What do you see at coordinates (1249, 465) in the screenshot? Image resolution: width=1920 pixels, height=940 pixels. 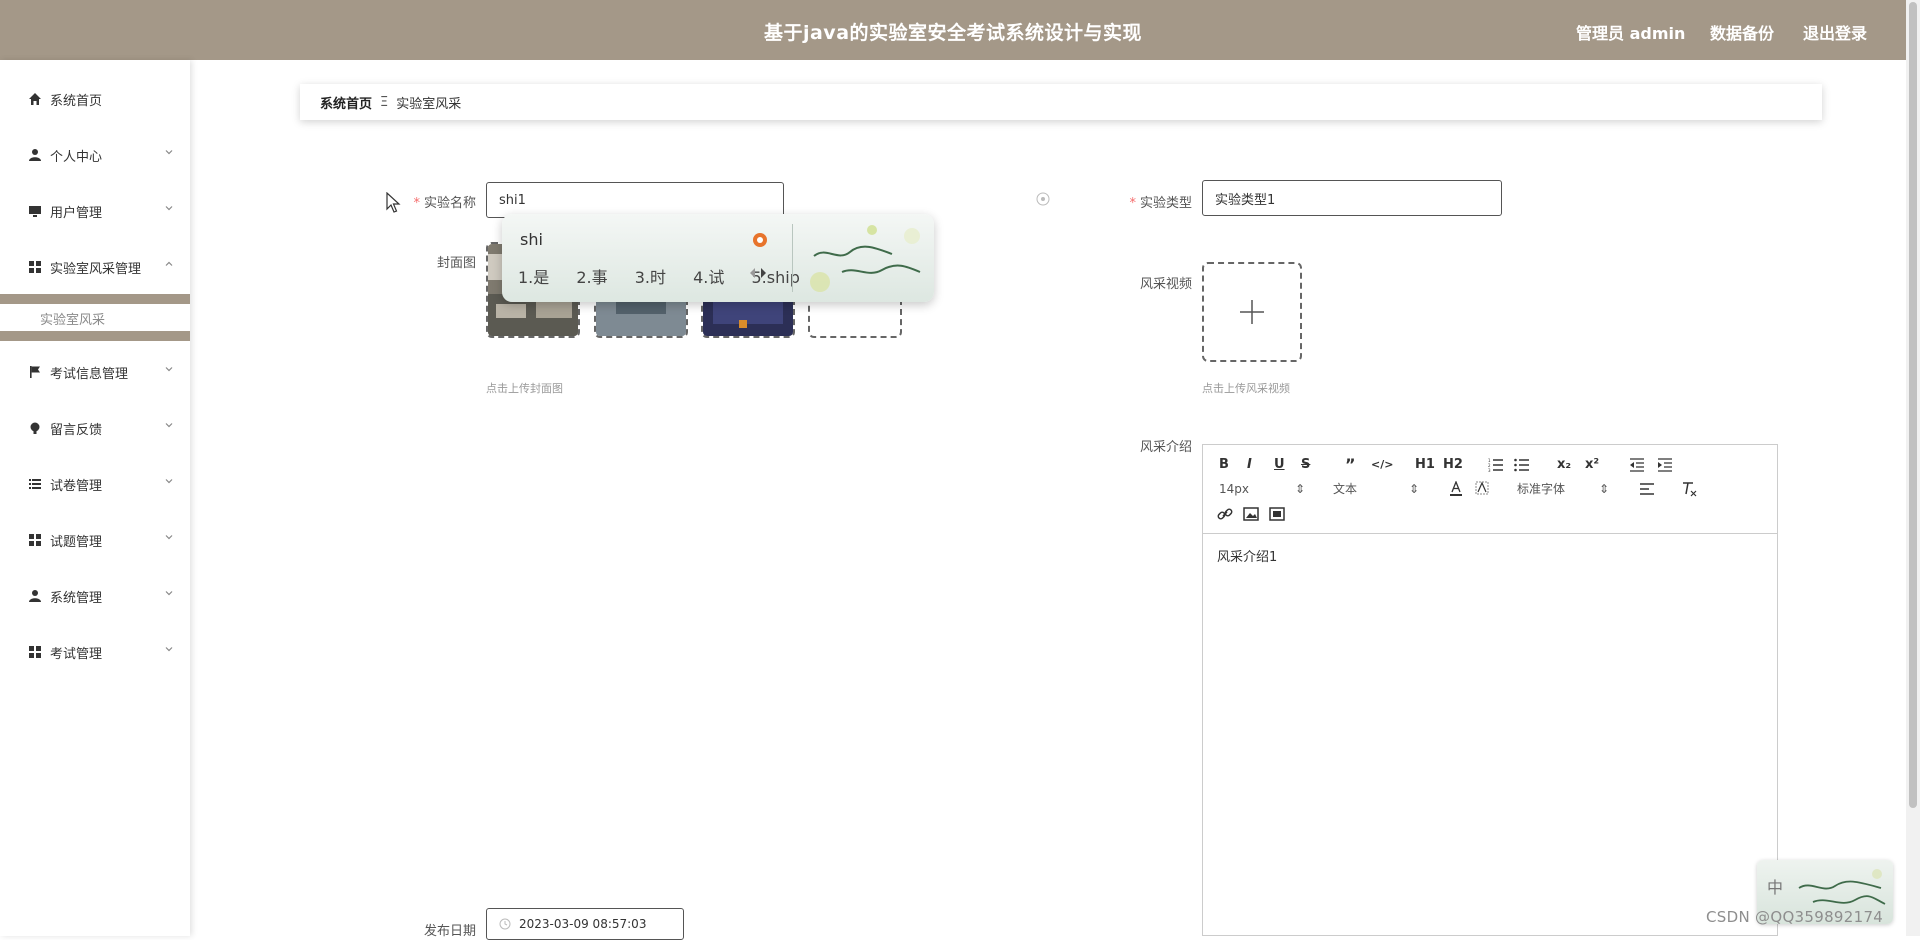 I see `italic-button: I` at bounding box center [1249, 465].